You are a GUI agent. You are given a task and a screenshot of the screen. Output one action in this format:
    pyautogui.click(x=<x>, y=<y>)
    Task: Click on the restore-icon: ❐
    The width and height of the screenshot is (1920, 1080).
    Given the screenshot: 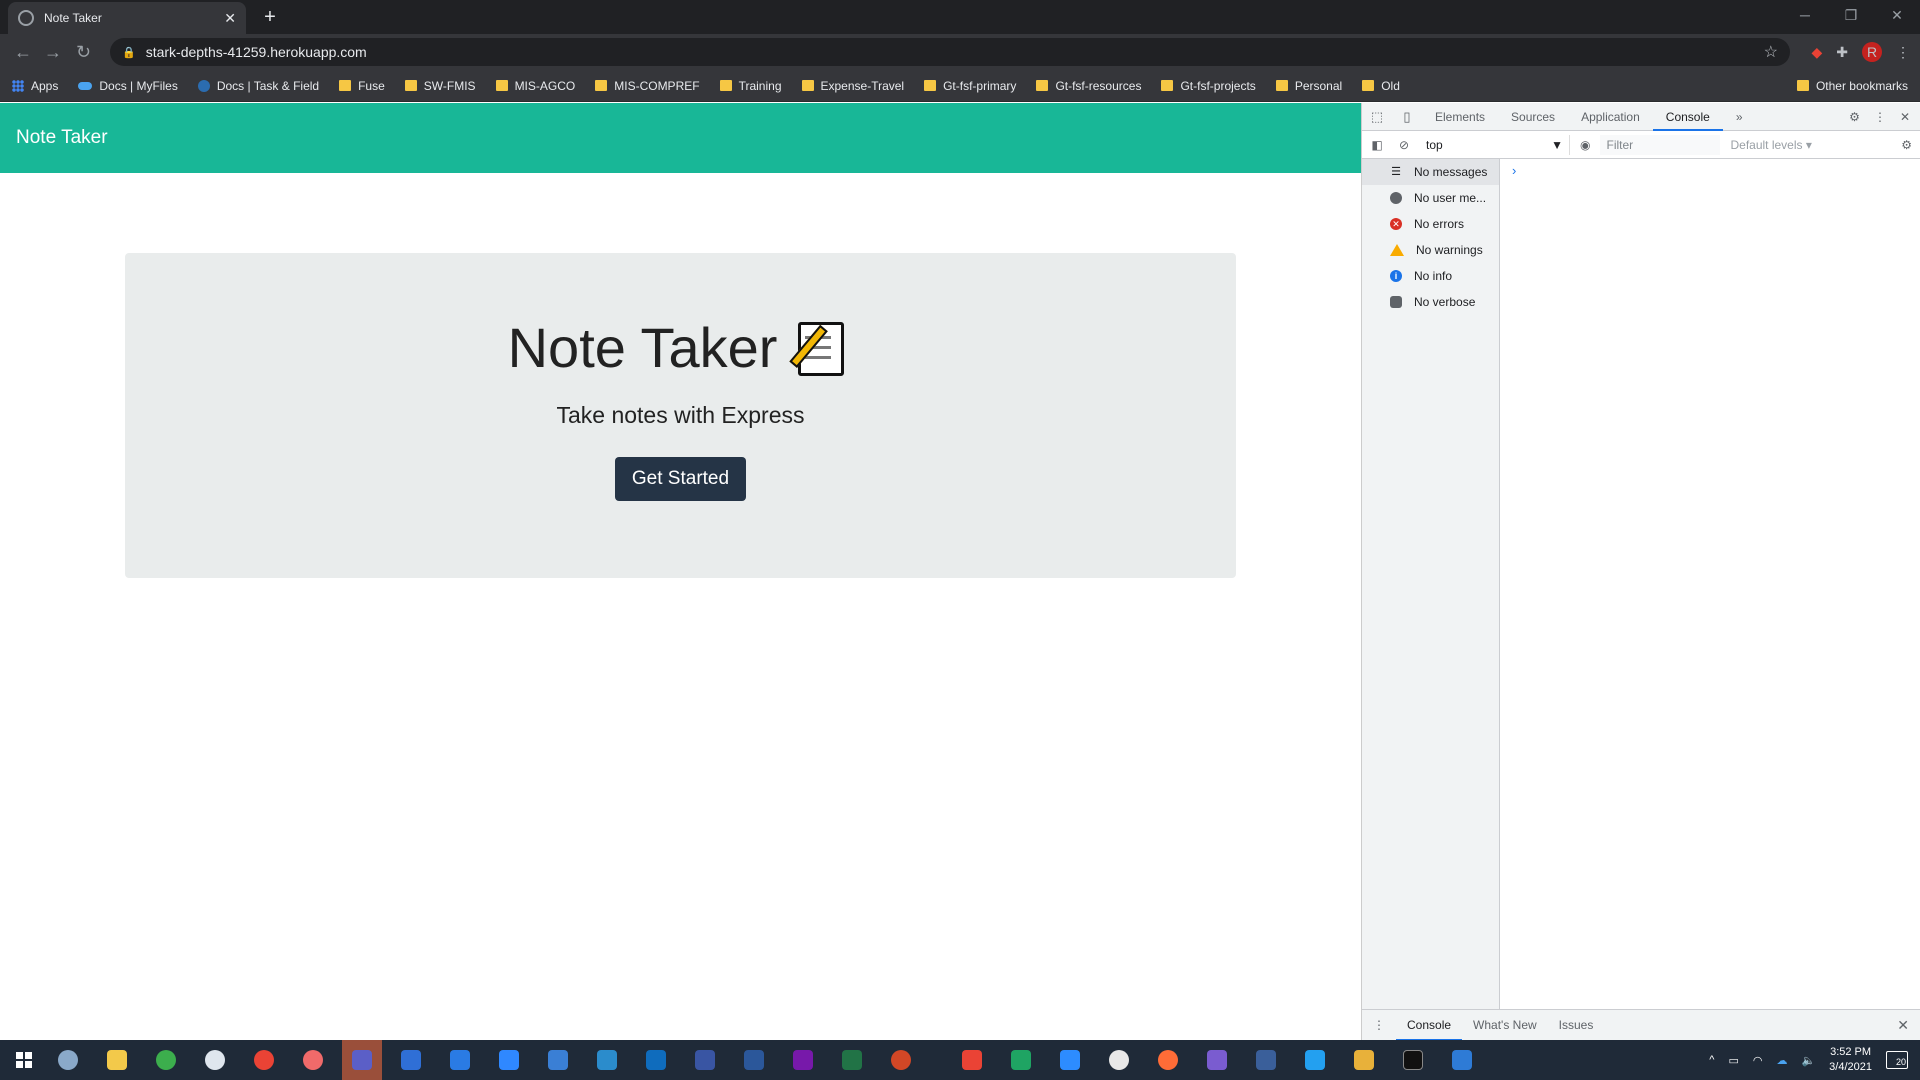 What is the action you would take?
    pyautogui.click(x=1851, y=15)
    